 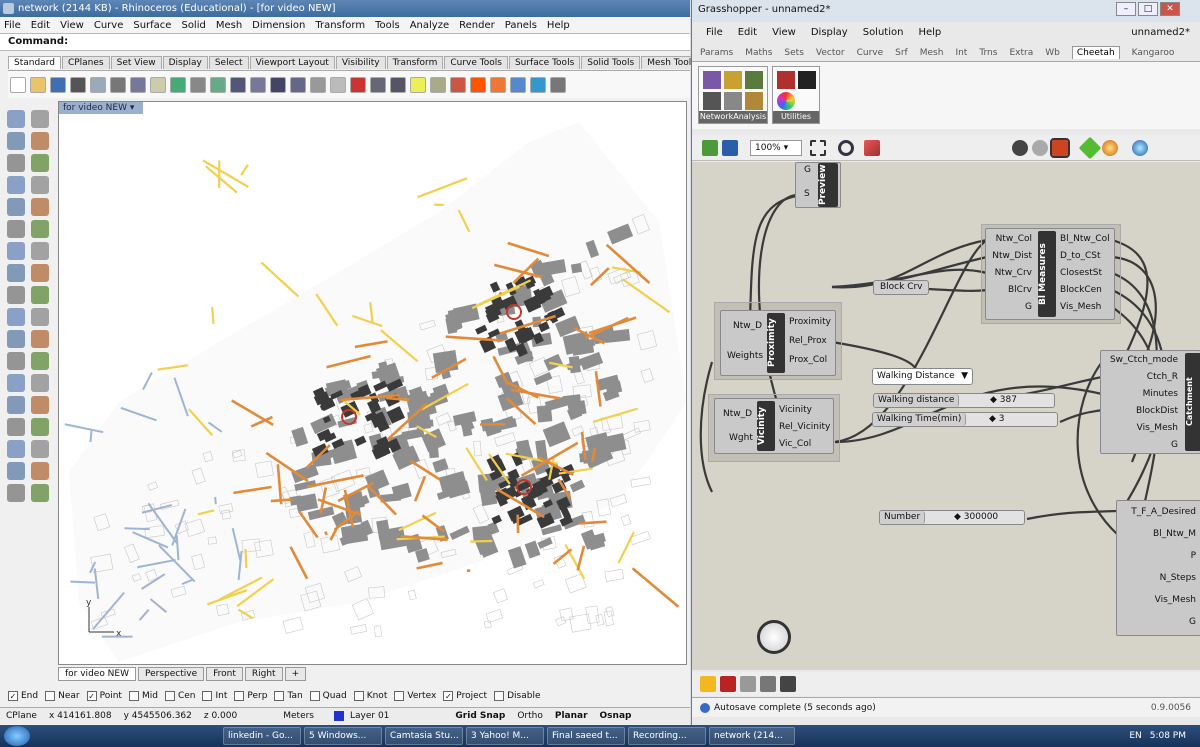 I want to click on sphere-icon, so click(x=518, y=84).